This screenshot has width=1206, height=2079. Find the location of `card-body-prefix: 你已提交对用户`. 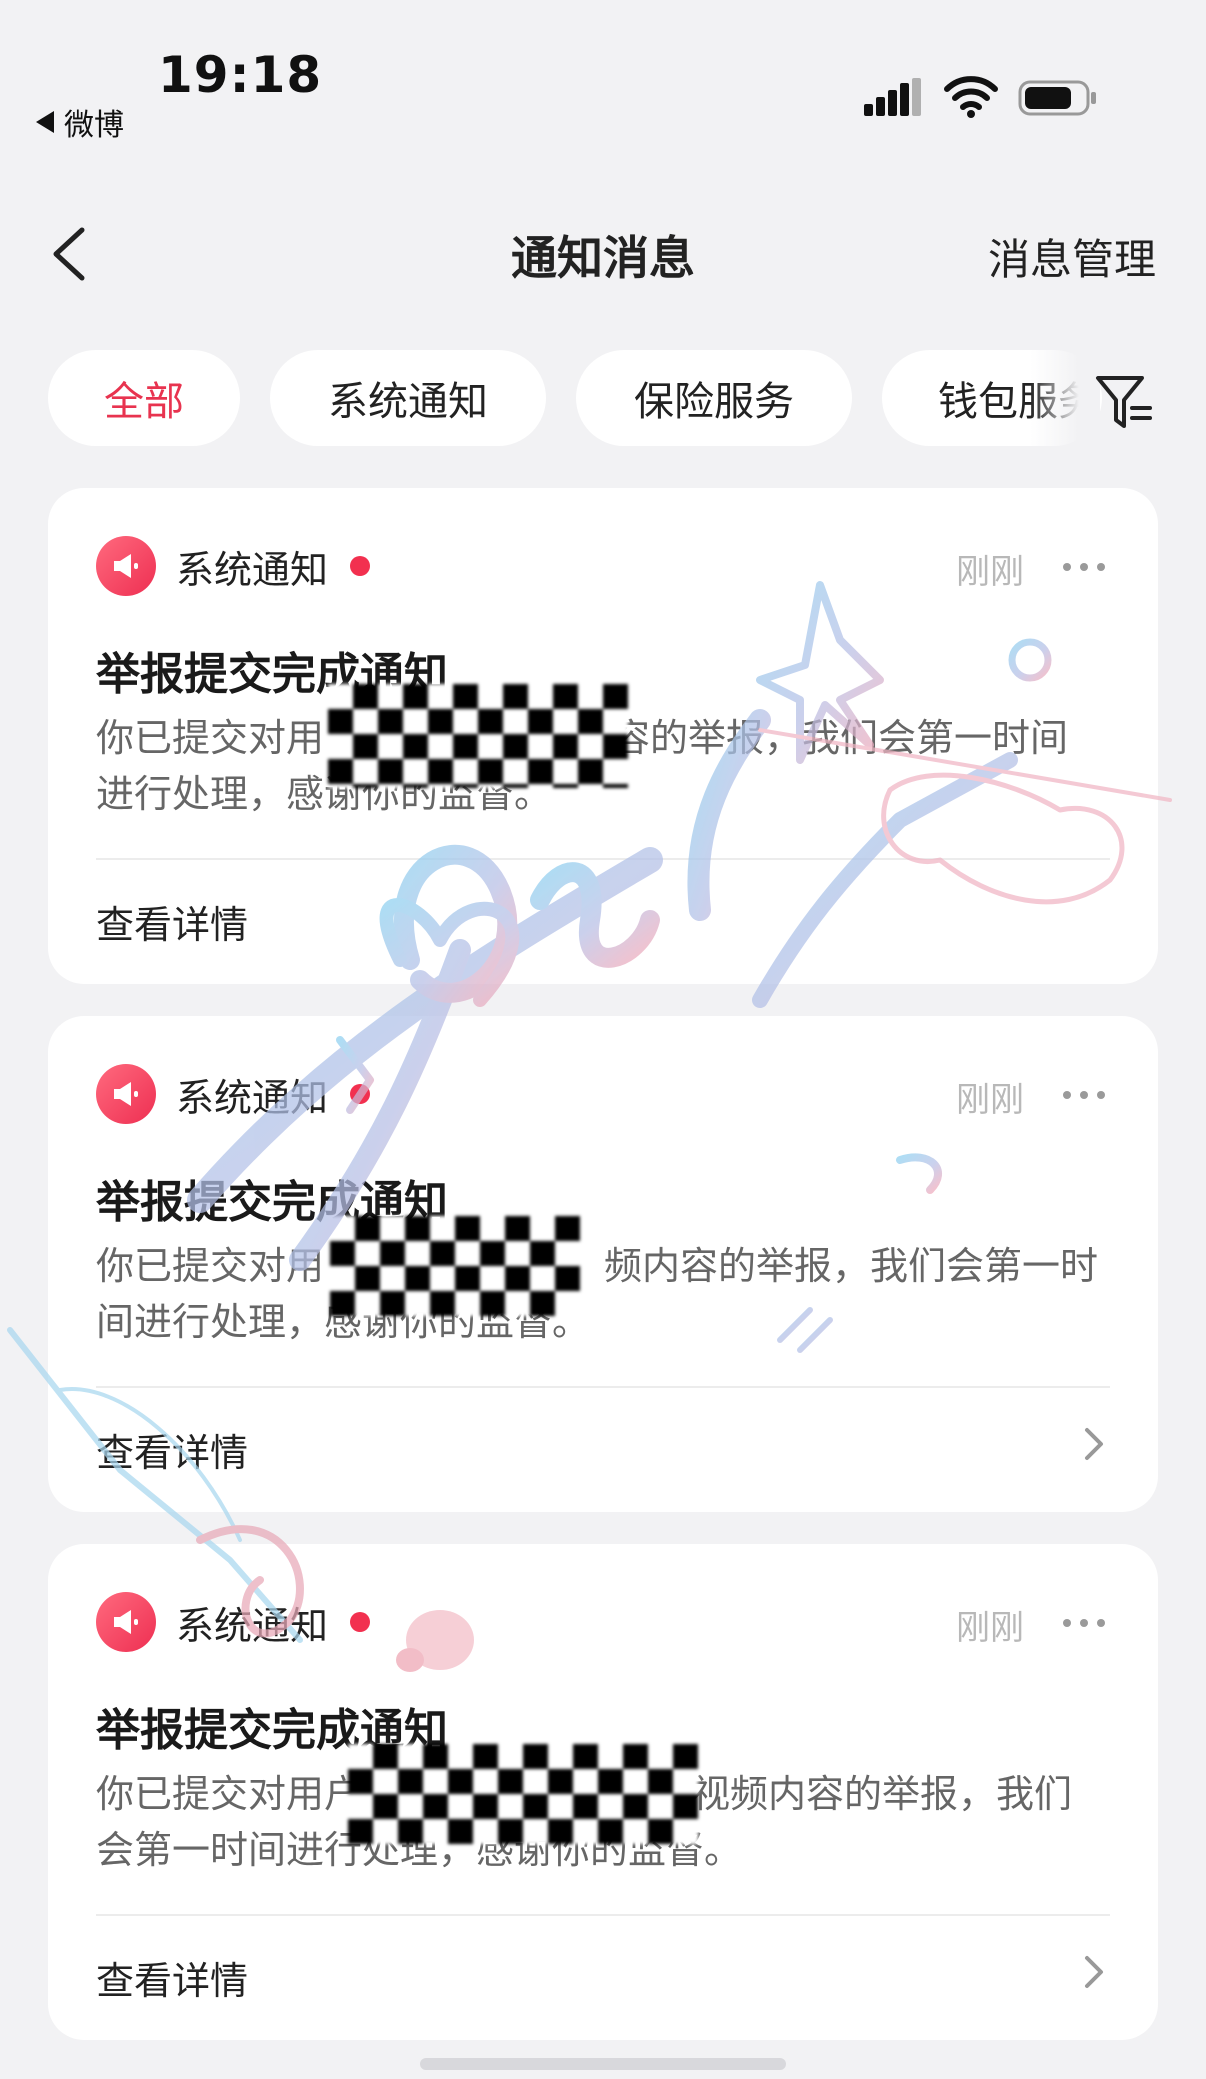

card-body-prefix: 你已提交对用户 is located at coordinates (229, 1794).